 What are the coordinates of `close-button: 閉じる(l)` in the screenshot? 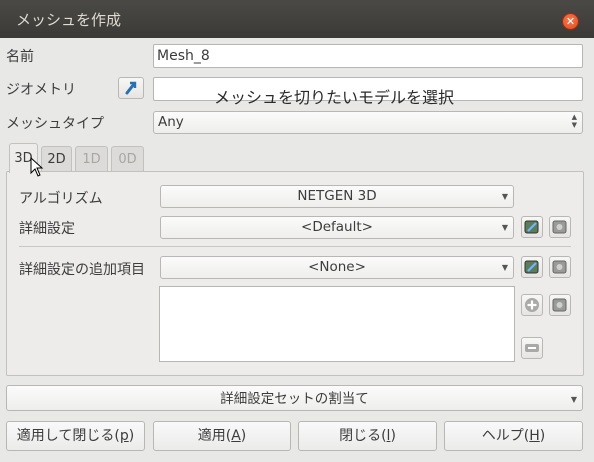 It's located at (367, 436).